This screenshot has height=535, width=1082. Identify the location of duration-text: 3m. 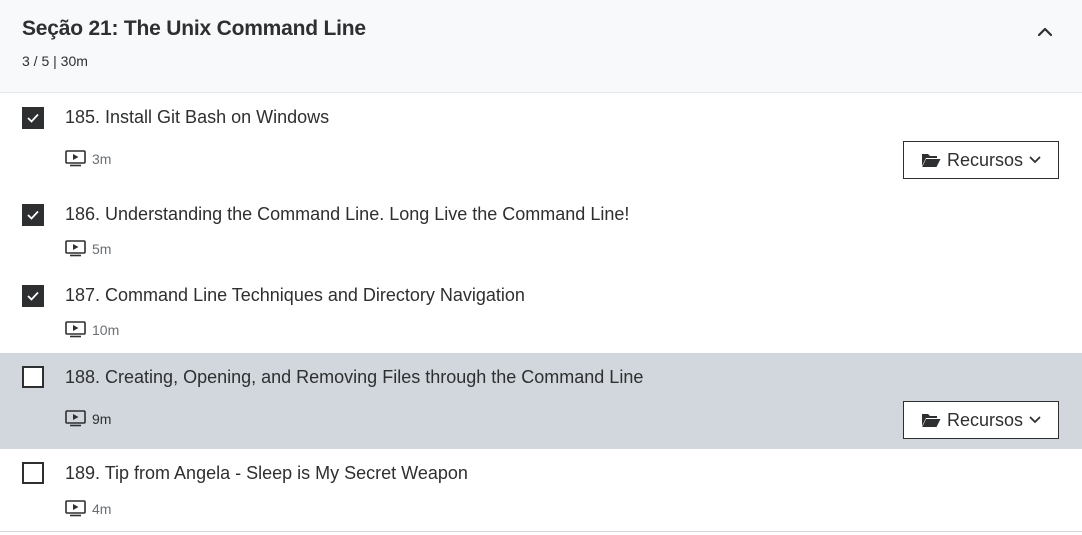
(102, 158).